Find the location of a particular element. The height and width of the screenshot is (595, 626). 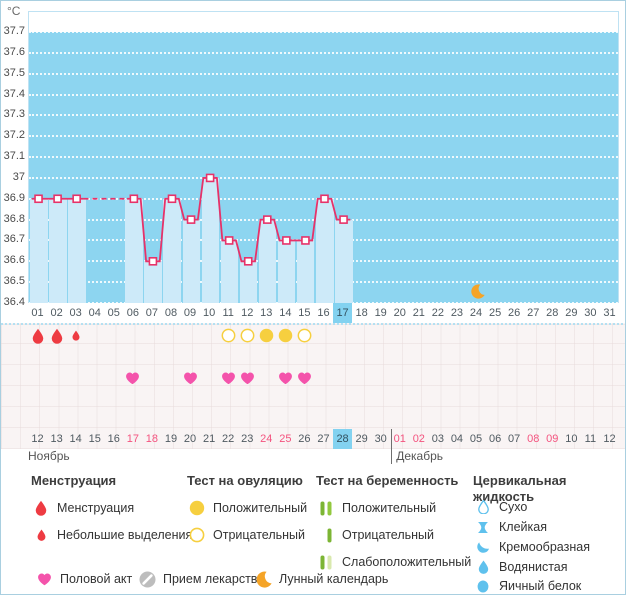

calendar-date-cell: 08 is located at coordinates (533, 439).